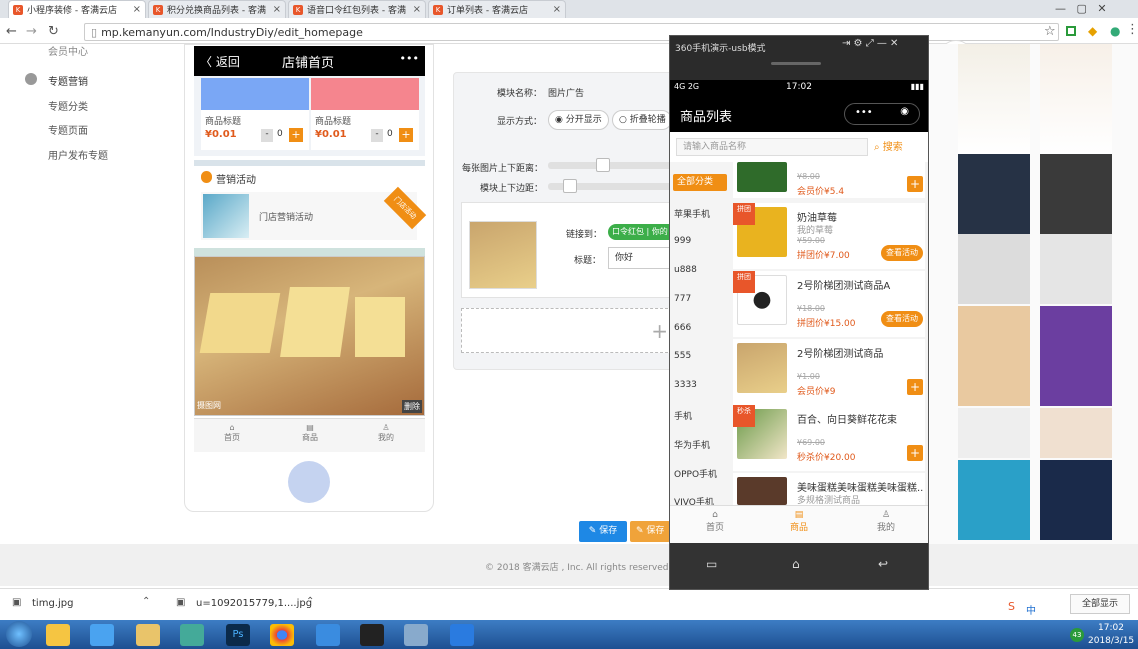  I want to click on download-item: timg.jpg, so click(52, 603).